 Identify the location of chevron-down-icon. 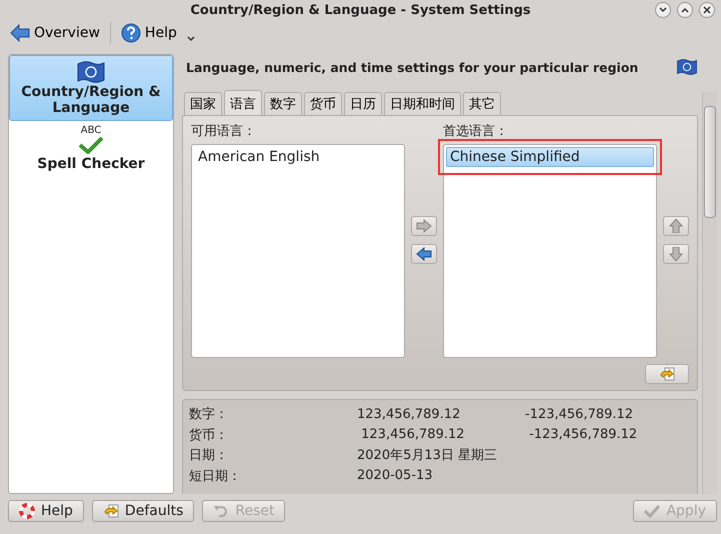
(663, 10).